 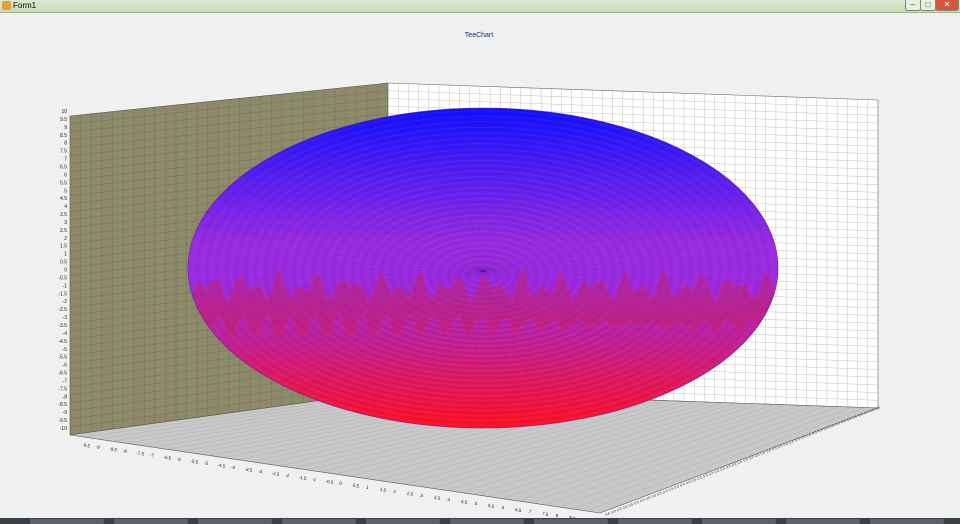 What do you see at coordinates (206, 463) in the screenshot?
I see `x-tick-label: -5` at bounding box center [206, 463].